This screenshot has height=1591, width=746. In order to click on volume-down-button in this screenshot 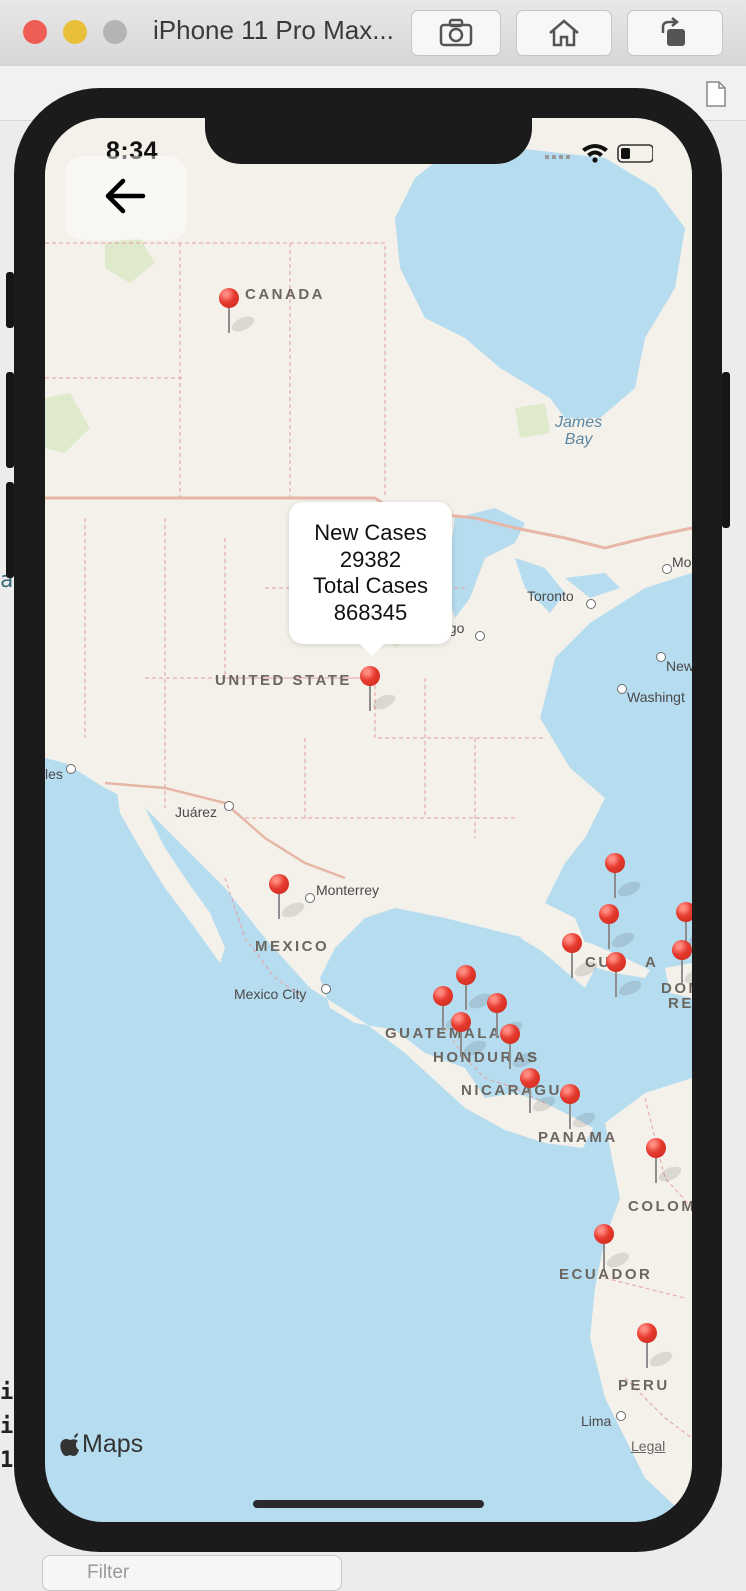, I will do `click(10, 530)`.